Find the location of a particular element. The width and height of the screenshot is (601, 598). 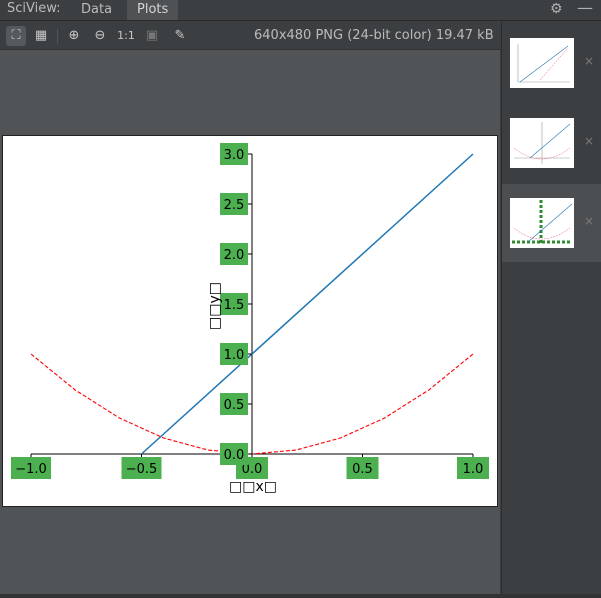

gear-icon: ⚙ is located at coordinates (556, 9).